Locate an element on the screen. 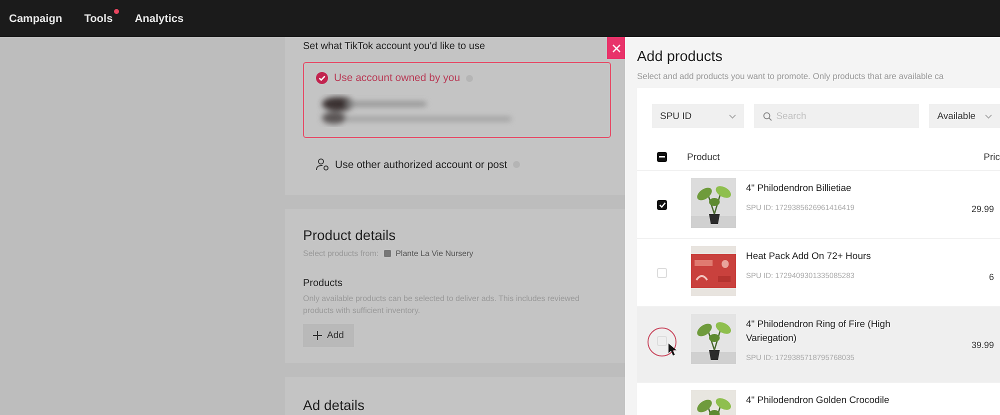 This screenshot has width=1000, height=415. add-button: Add is located at coordinates (328, 336).